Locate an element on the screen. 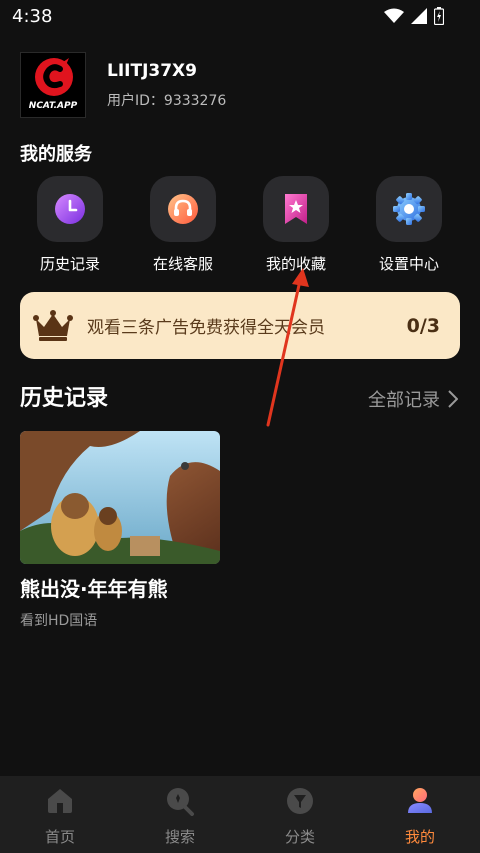 The image size is (480, 853). headset-icon is located at coordinates (183, 209).